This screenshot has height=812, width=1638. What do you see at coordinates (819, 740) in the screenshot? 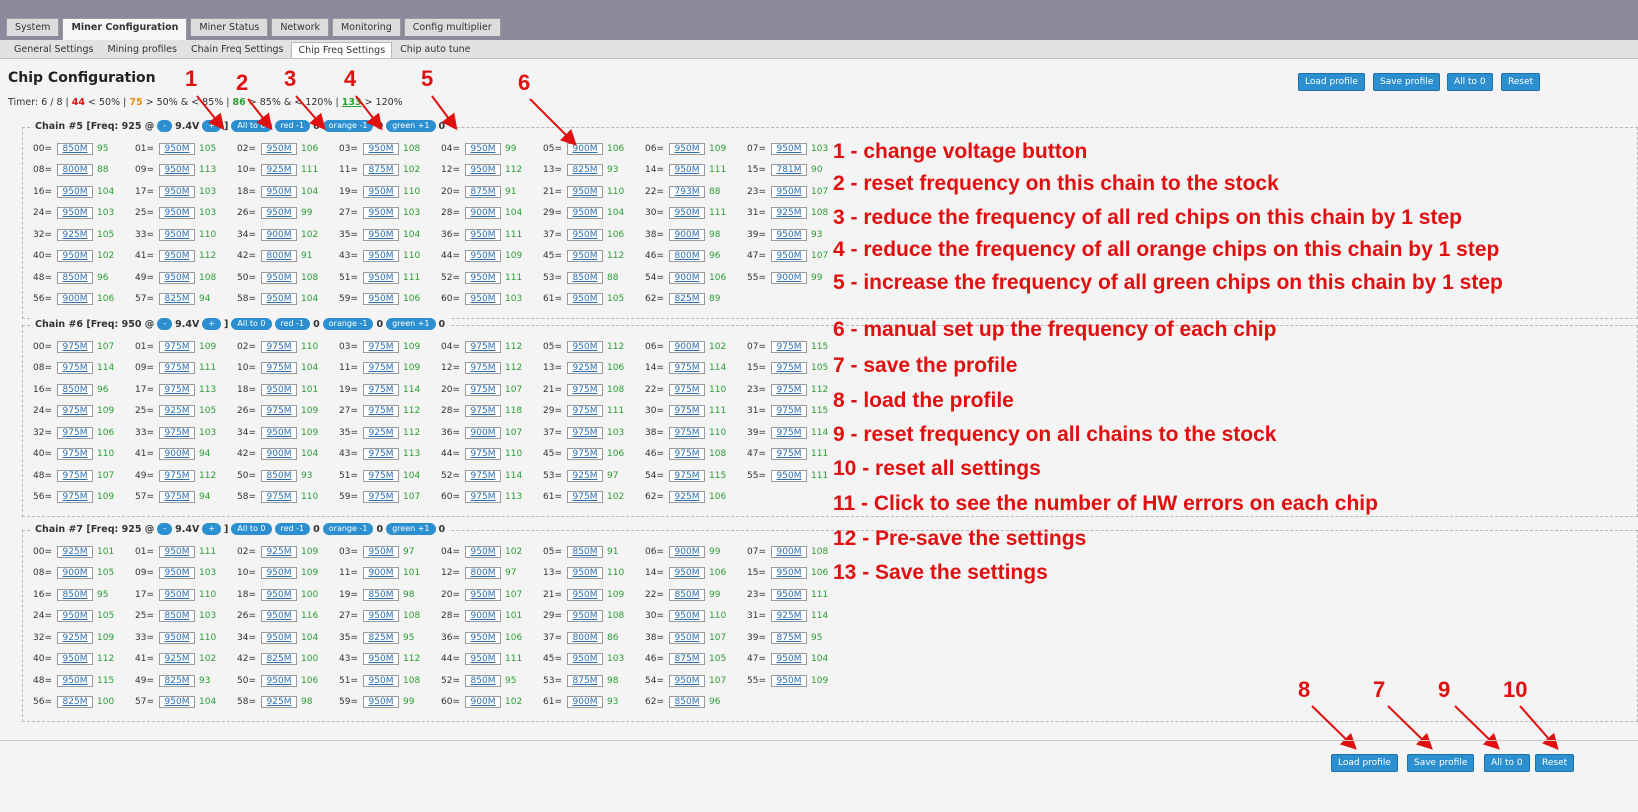
I see `footer-divider` at bounding box center [819, 740].